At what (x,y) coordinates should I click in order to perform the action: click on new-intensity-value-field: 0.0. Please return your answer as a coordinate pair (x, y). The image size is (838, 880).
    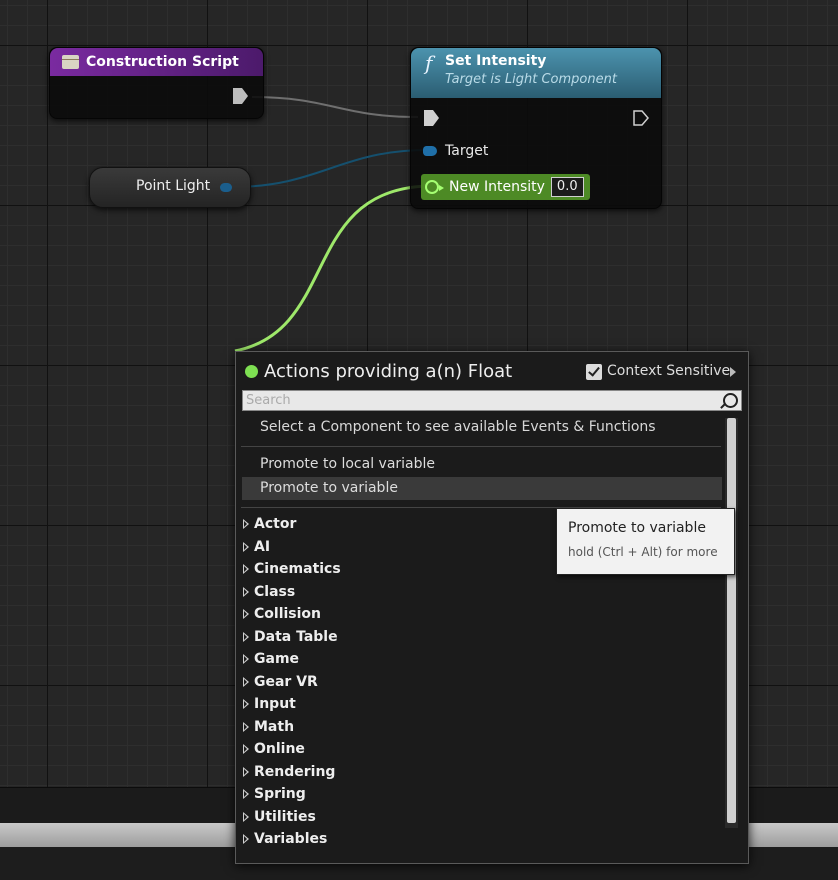
    Looking at the image, I should click on (567, 187).